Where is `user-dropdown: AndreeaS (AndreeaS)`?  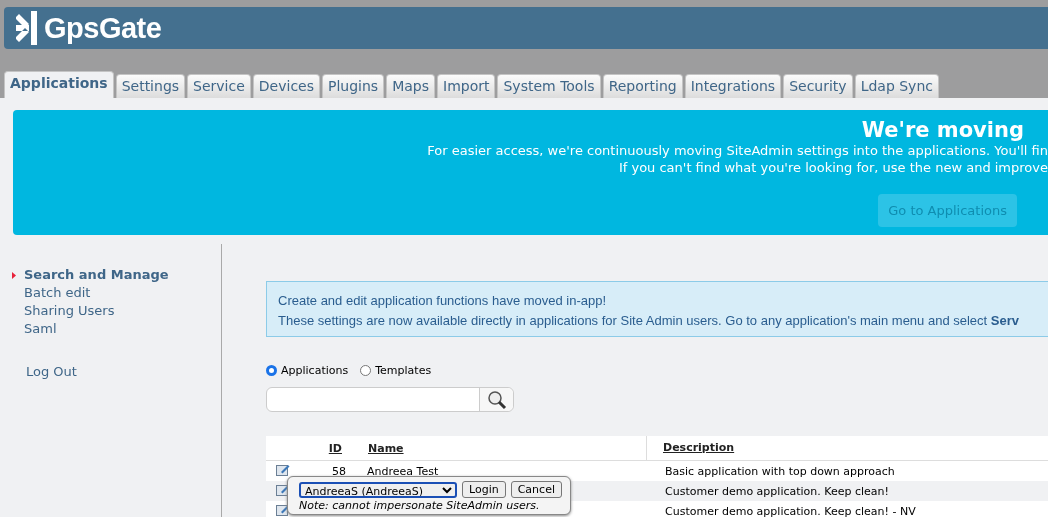 user-dropdown: AndreeaS (AndreeaS) is located at coordinates (378, 489).